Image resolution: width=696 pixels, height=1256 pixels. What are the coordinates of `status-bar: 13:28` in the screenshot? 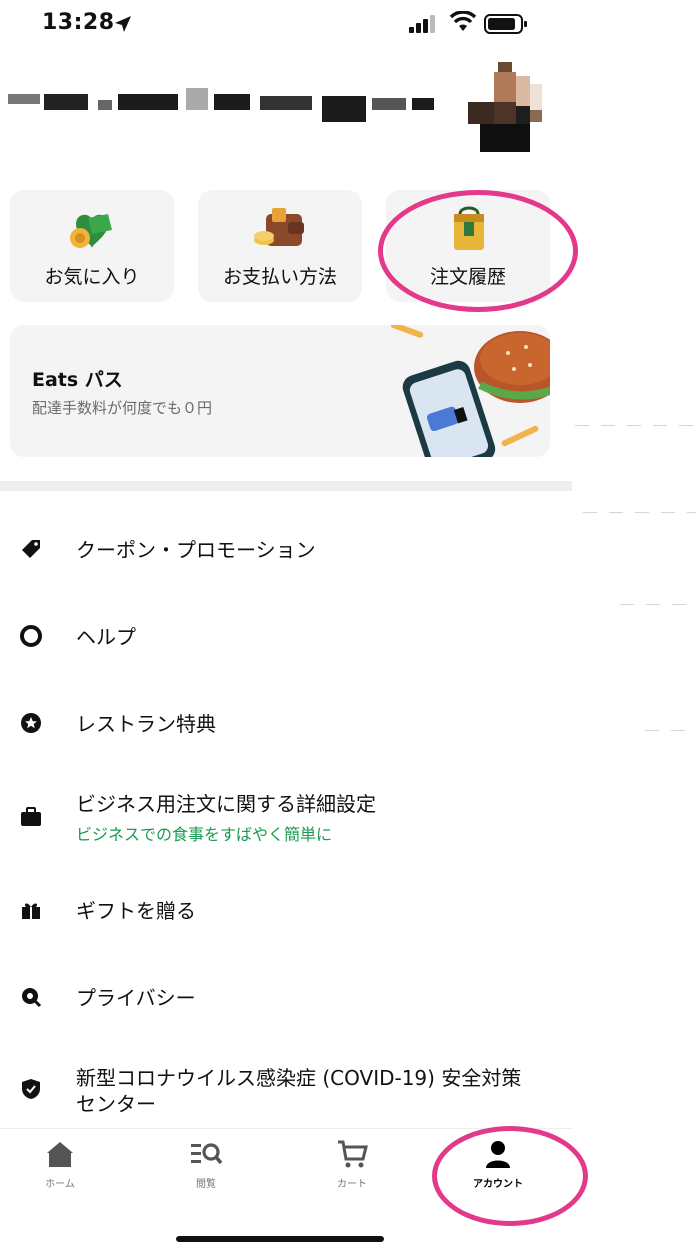 It's located at (286, 24).